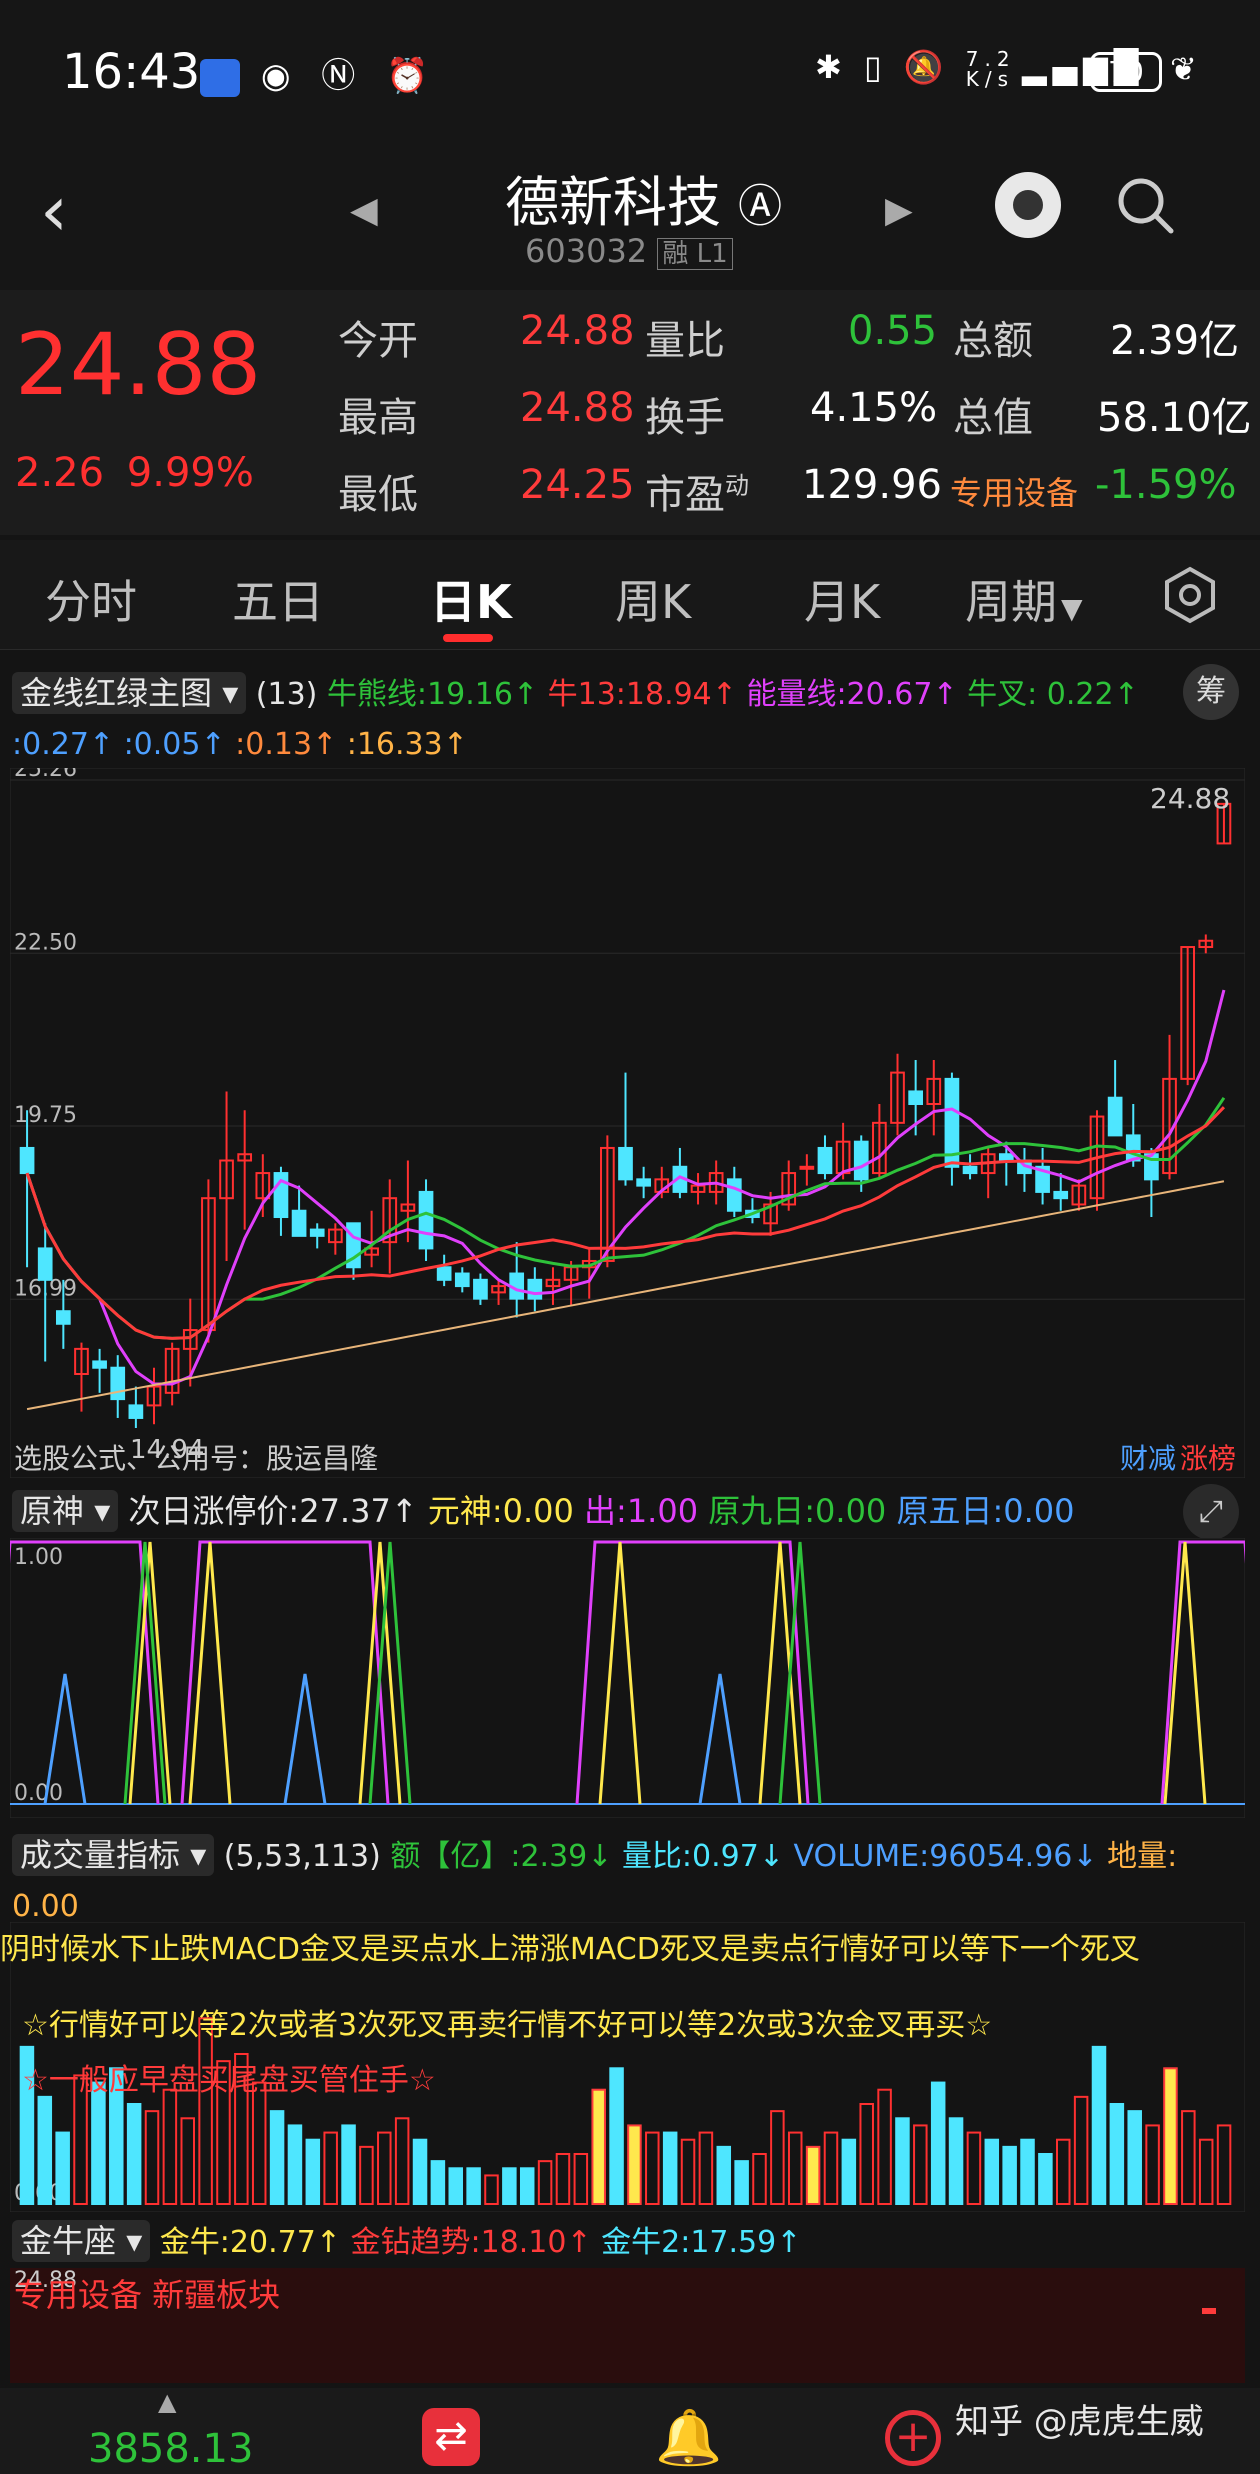  What do you see at coordinates (688, 2438) in the screenshot?
I see `bell-icon: 🔔` at bounding box center [688, 2438].